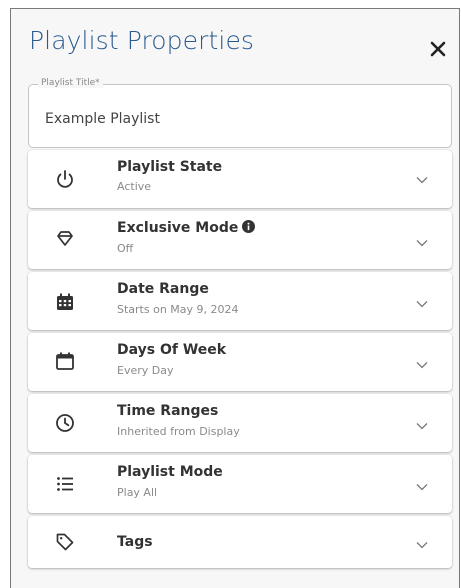  What do you see at coordinates (65, 542) in the screenshot?
I see `tag-icon` at bounding box center [65, 542].